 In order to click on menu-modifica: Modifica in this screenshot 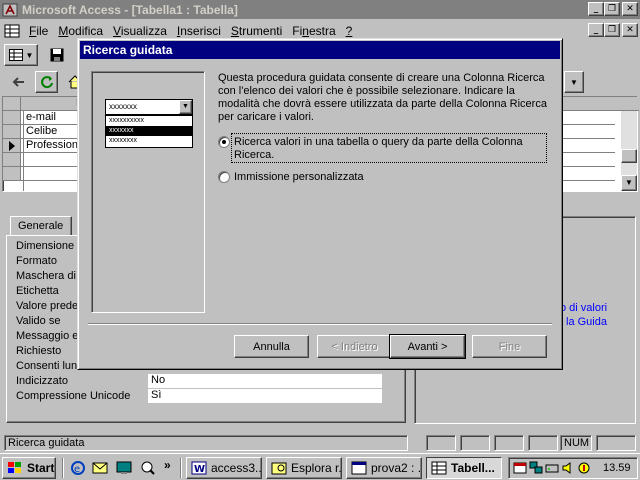, I will do `click(80, 31)`.